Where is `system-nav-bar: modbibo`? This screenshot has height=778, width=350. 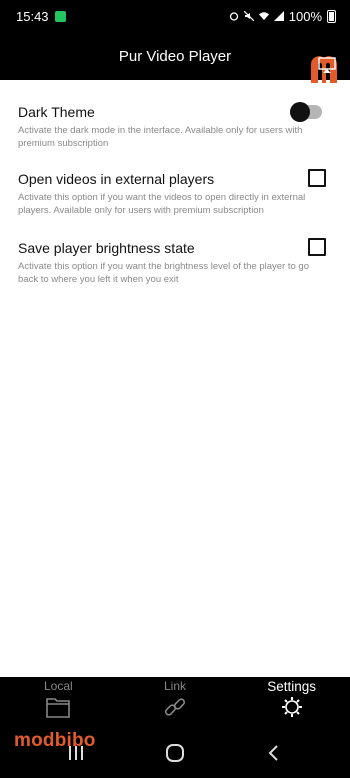
system-nav-bar: modbibo is located at coordinates (175, 748).